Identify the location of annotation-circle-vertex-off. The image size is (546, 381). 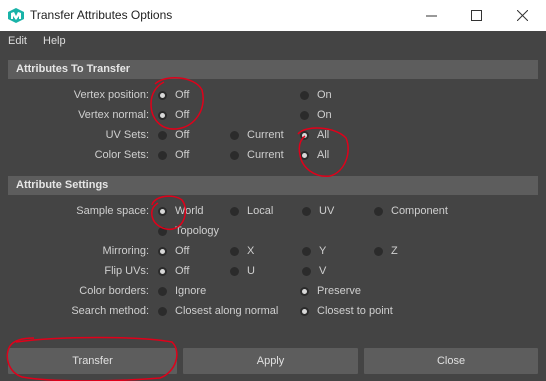
(177, 103).